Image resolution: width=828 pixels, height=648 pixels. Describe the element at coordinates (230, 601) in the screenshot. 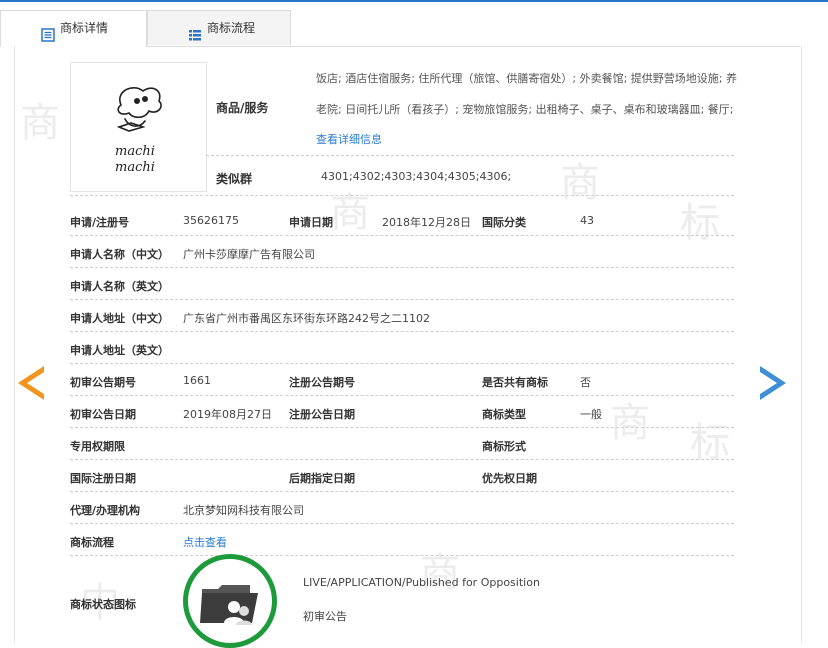

I see `folder-people-status-icon` at that location.